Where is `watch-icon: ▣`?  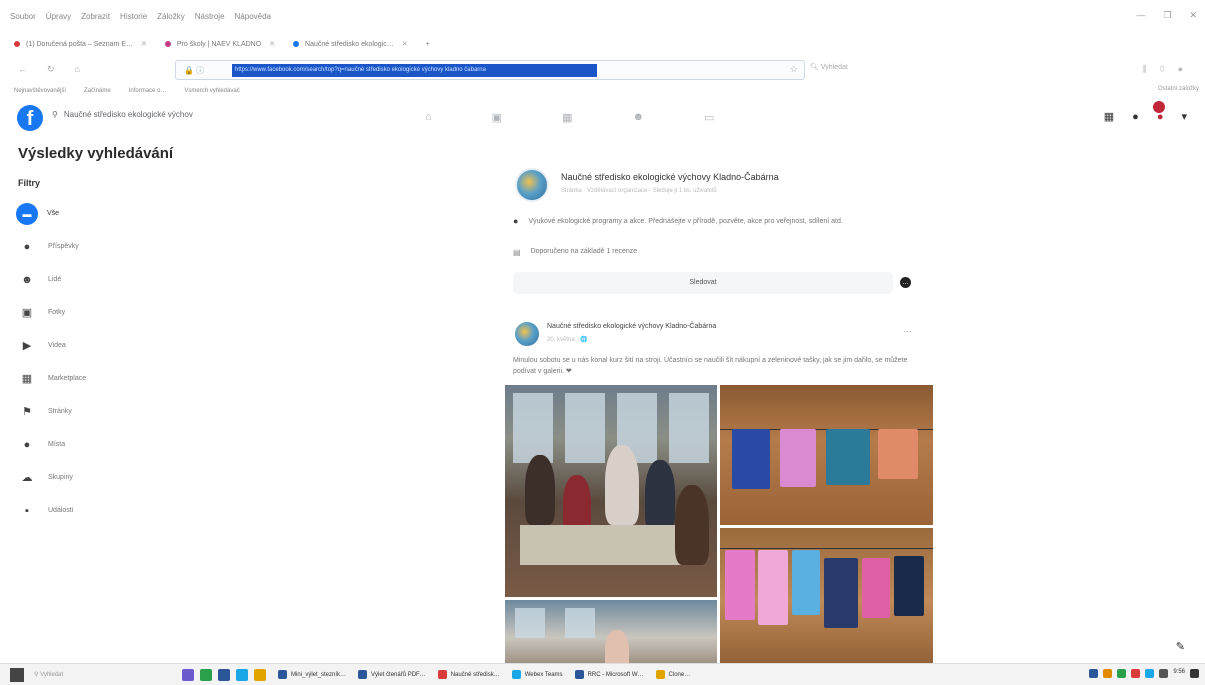
watch-icon: ▣ is located at coordinates (497, 117).